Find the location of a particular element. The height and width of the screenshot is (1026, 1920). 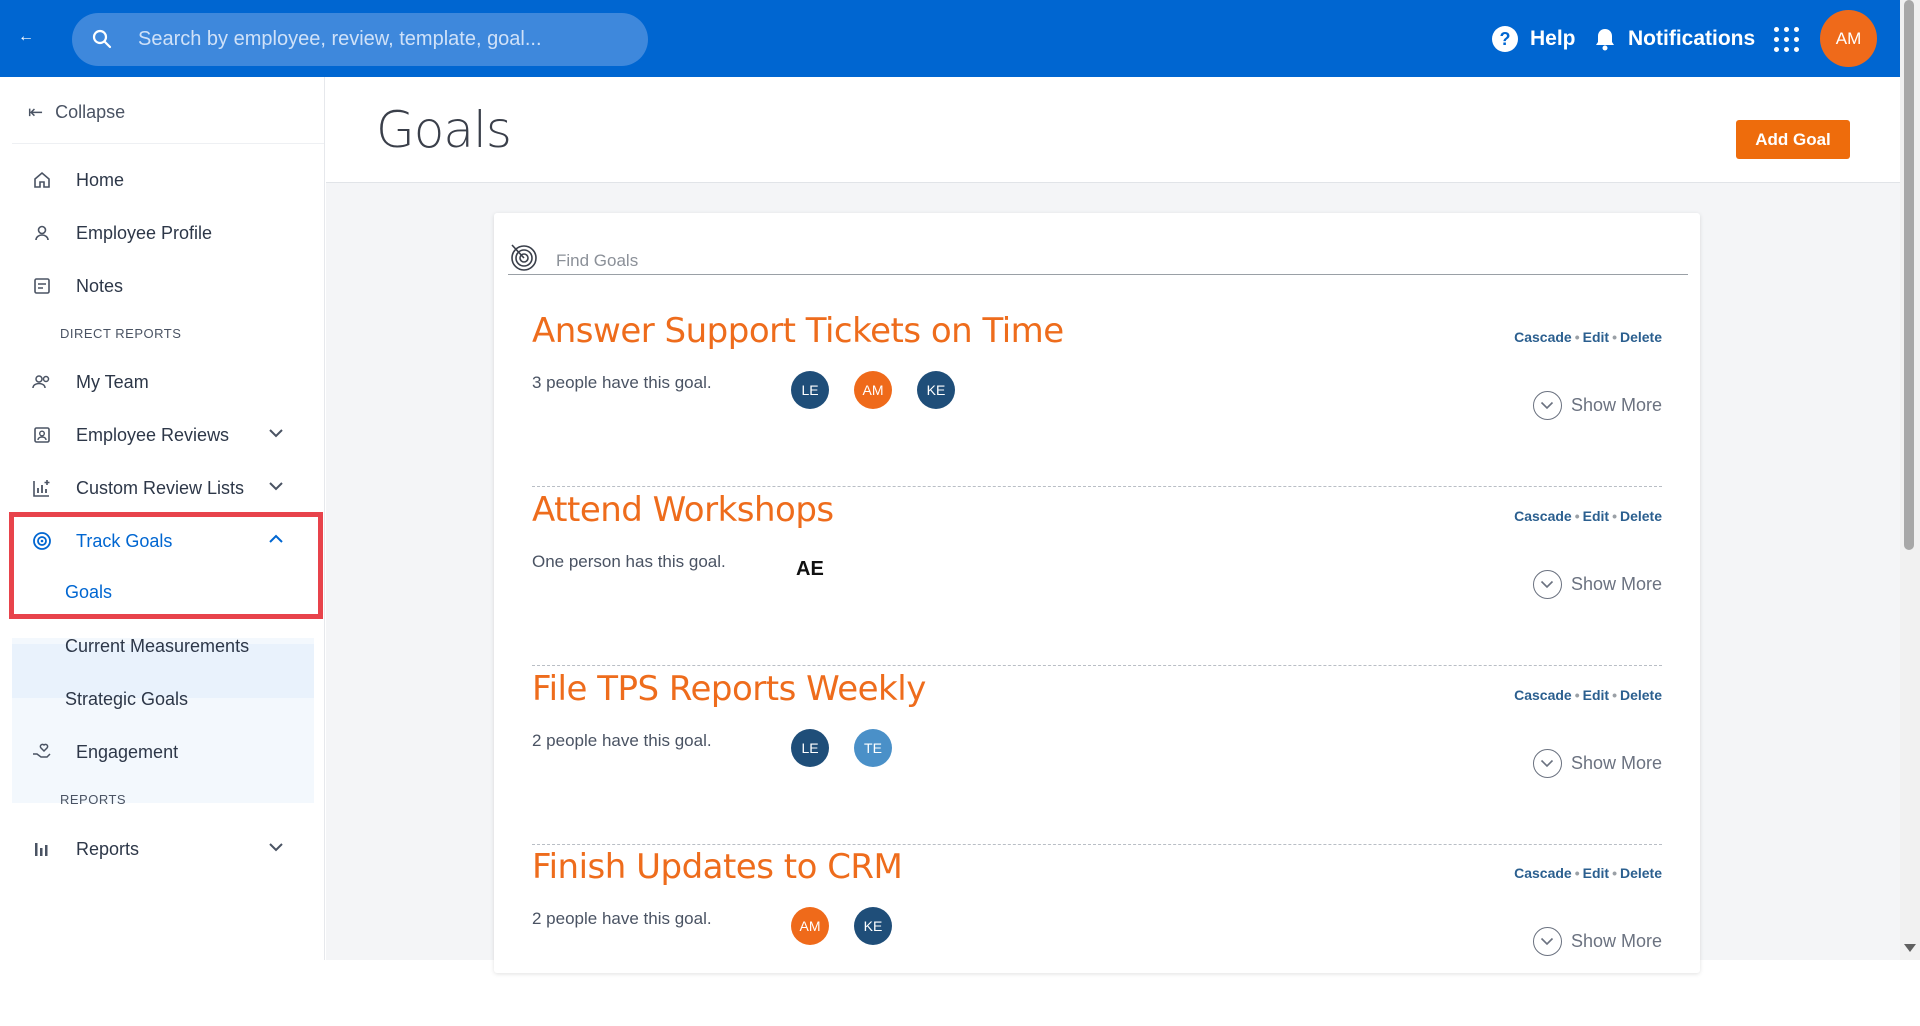

home-icon is located at coordinates (42, 180).